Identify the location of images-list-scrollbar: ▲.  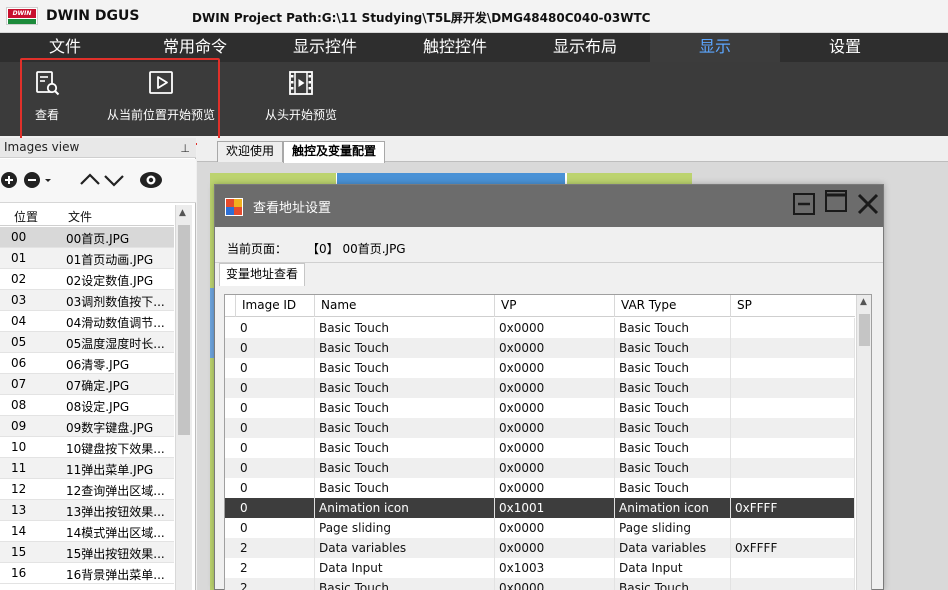
(183, 397).